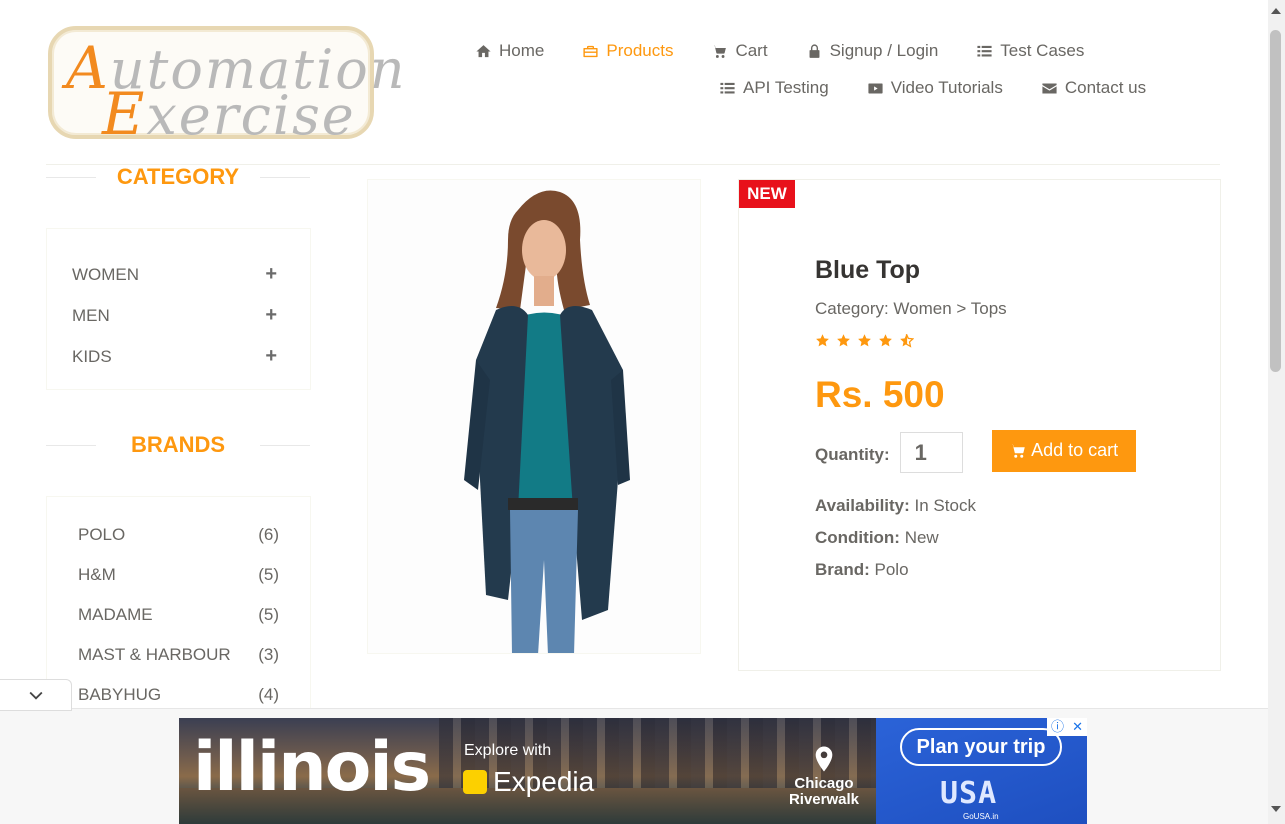 The height and width of the screenshot is (824, 1285). What do you see at coordinates (1275, 201) in the screenshot?
I see `scrollbar-thumb` at bounding box center [1275, 201].